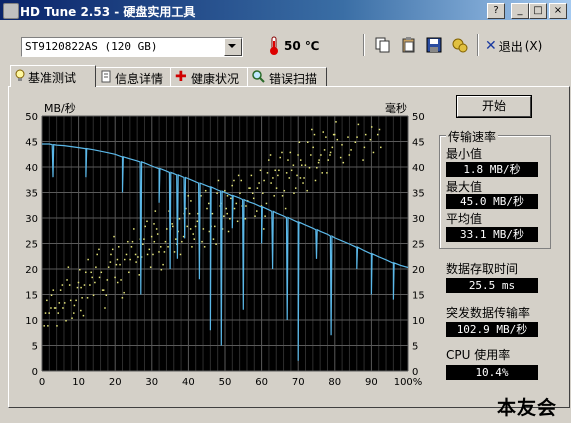 This screenshot has height=423, width=571. Describe the element at coordinates (494, 106) in the screenshot. I see `start-button: 开始` at that location.